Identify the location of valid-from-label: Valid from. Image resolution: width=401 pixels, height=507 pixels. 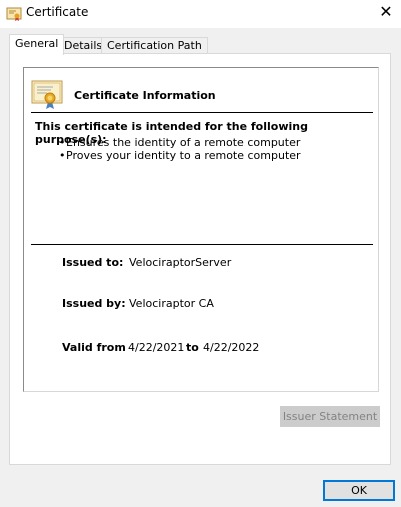
(94, 347).